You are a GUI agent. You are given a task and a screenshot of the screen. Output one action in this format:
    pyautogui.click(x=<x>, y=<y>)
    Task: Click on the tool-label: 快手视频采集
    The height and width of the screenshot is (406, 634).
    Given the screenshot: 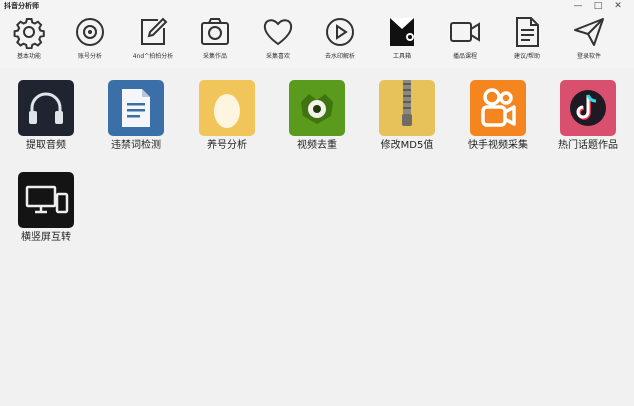 What is the action you would take?
    pyautogui.click(x=498, y=145)
    